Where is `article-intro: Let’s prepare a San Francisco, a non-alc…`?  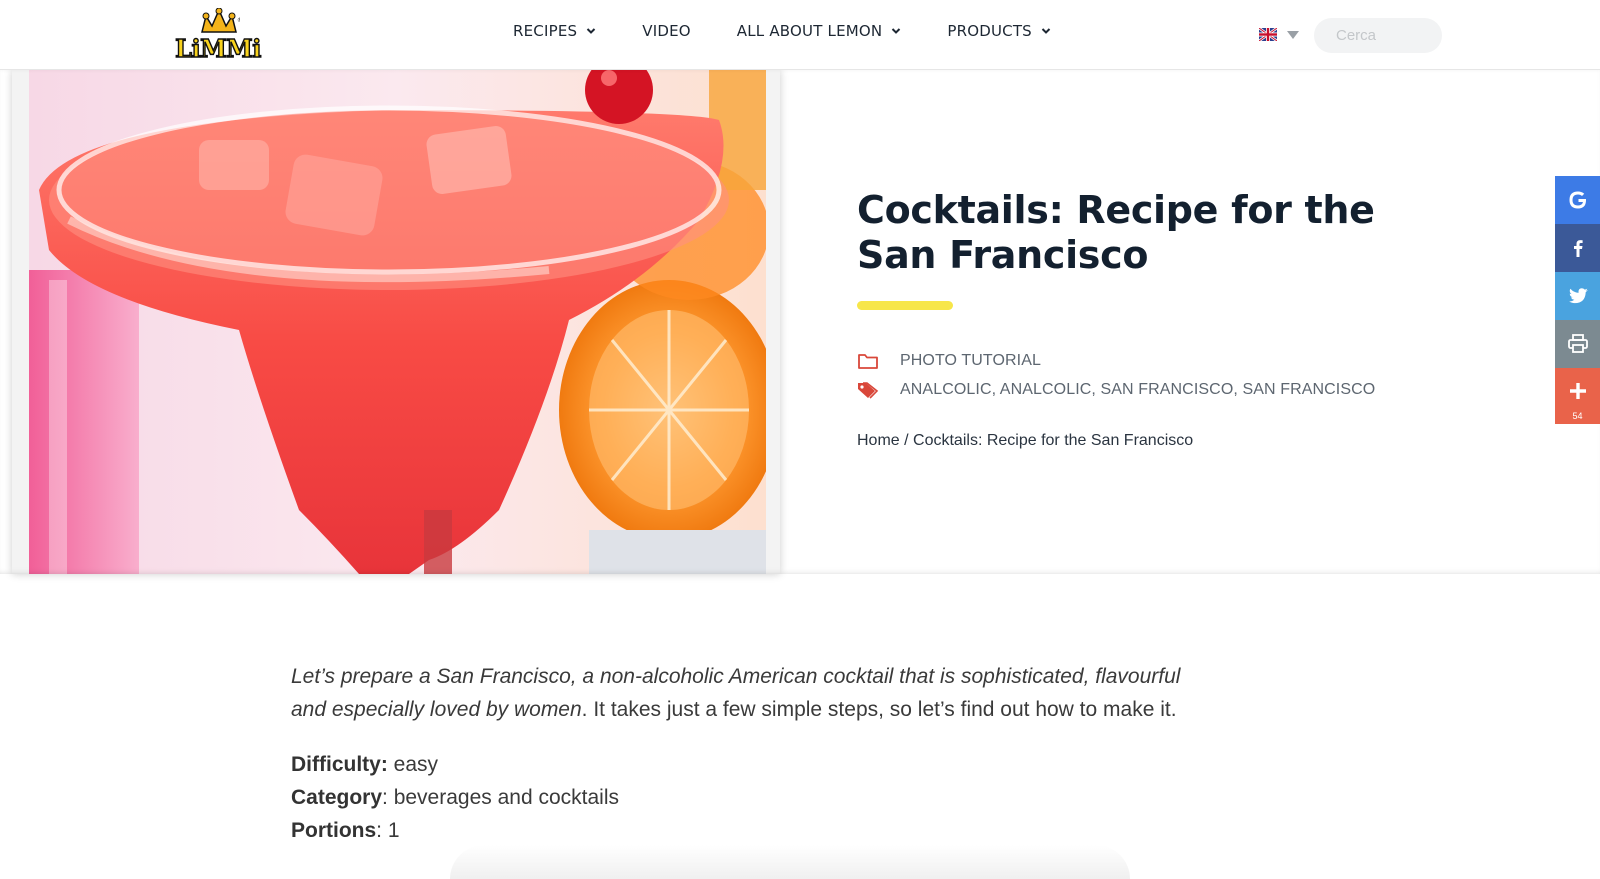
article-intro: Let’s prepare a San Francisco, a non-alc… is located at coordinates (741, 693).